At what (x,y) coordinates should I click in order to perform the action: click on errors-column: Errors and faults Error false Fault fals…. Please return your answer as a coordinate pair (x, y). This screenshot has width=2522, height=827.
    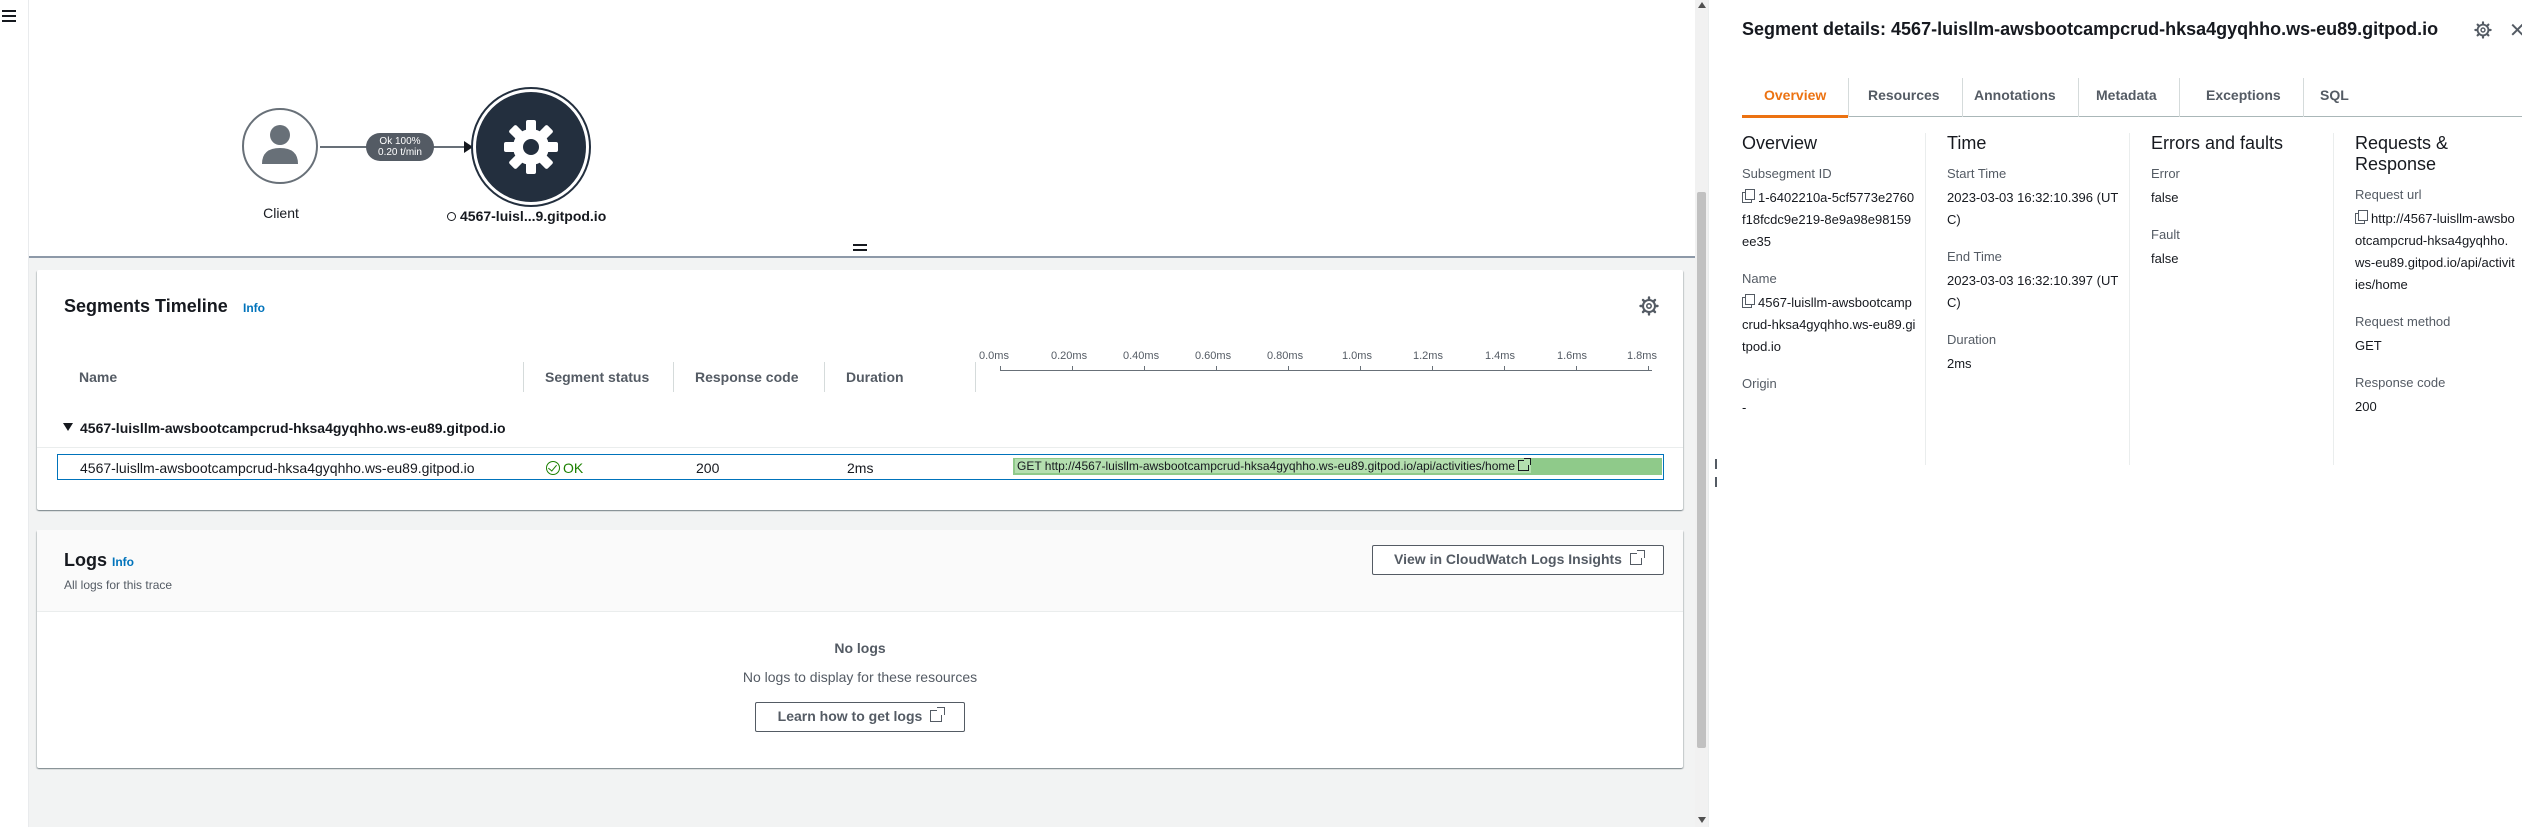
    Looking at the image, I should click on (2241, 210).